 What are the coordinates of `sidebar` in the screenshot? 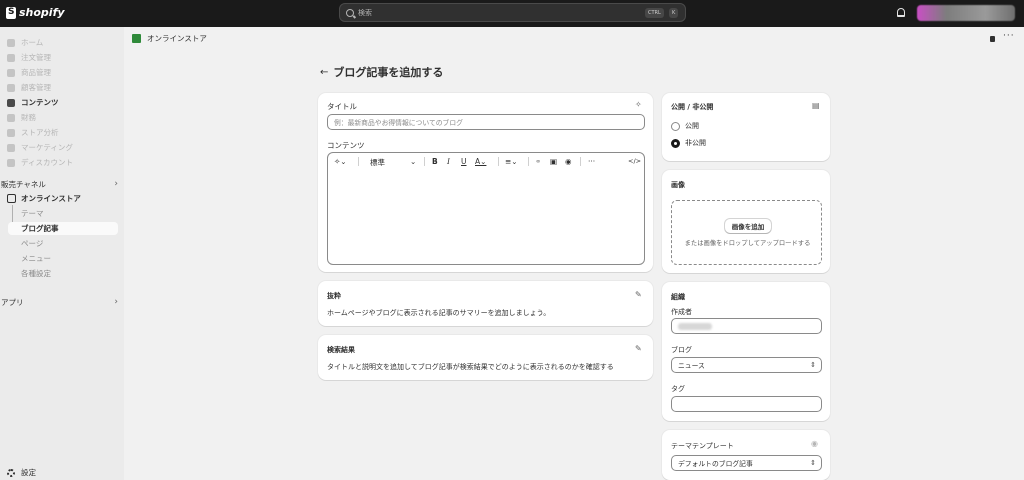 It's located at (62, 253).